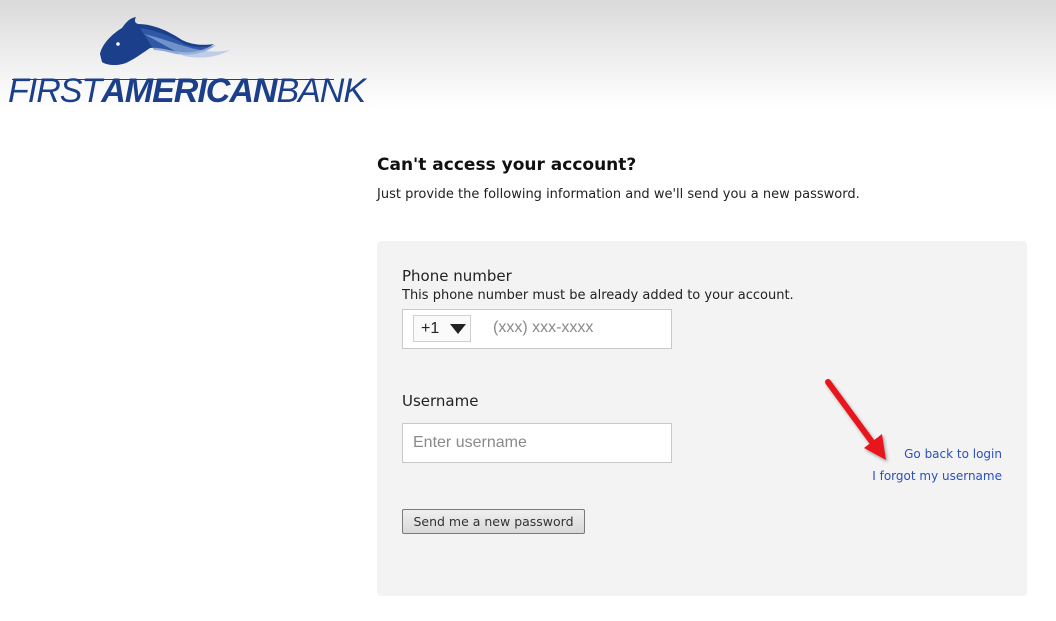 This screenshot has width=1056, height=621. I want to click on horse-head-icon, so click(165, 41).